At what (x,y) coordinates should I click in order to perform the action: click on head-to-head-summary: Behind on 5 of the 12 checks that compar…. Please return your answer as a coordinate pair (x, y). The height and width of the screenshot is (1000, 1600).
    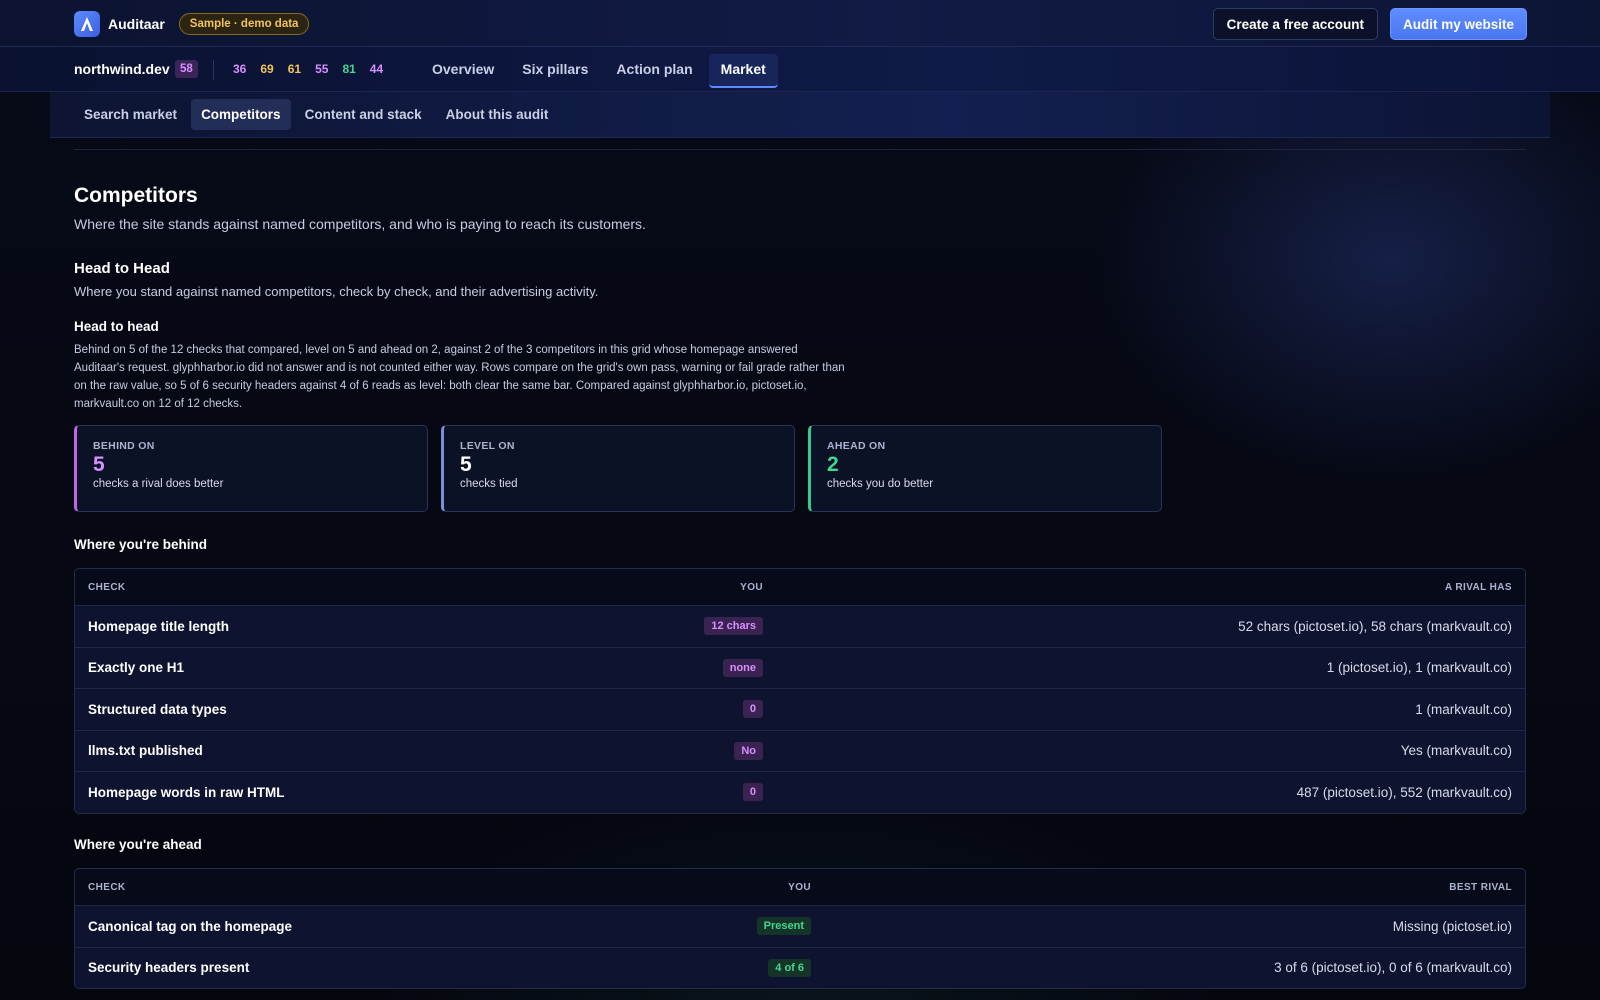
    Looking at the image, I should click on (459, 377).